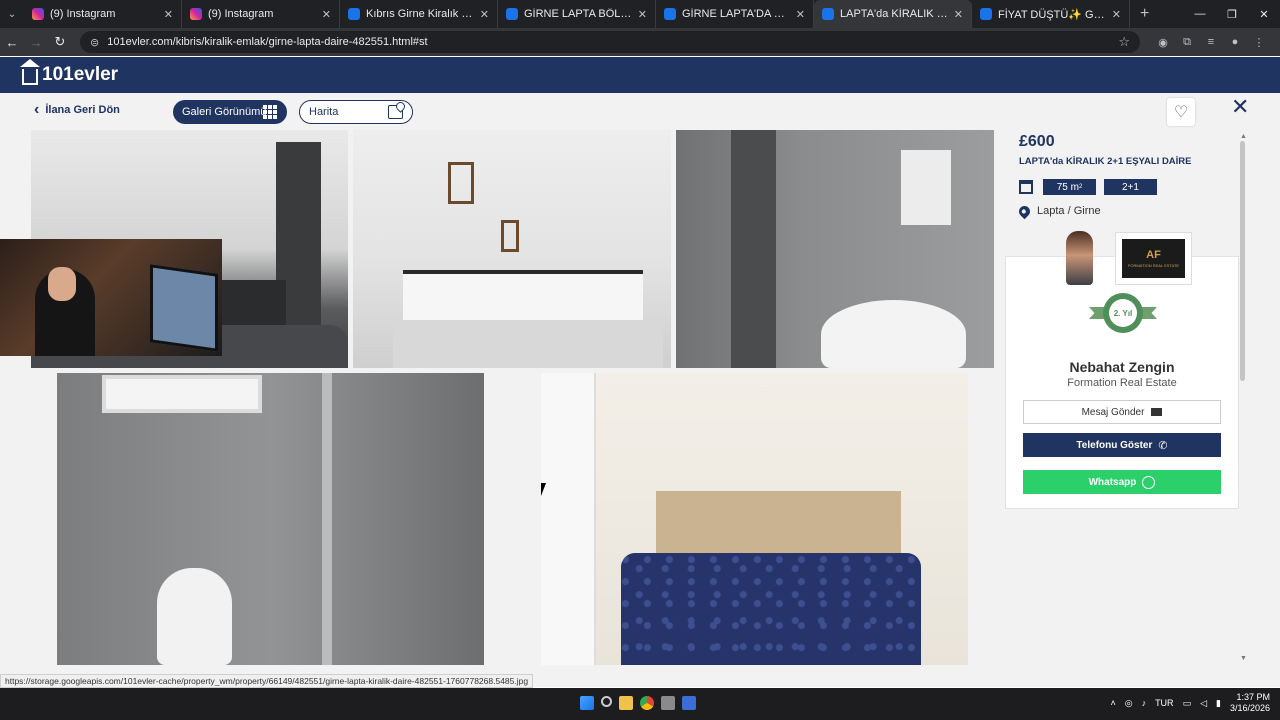 The height and width of the screenshot is (720, 1280). I want to click on profile-avatar-icon: ●, so click(1235, 42).